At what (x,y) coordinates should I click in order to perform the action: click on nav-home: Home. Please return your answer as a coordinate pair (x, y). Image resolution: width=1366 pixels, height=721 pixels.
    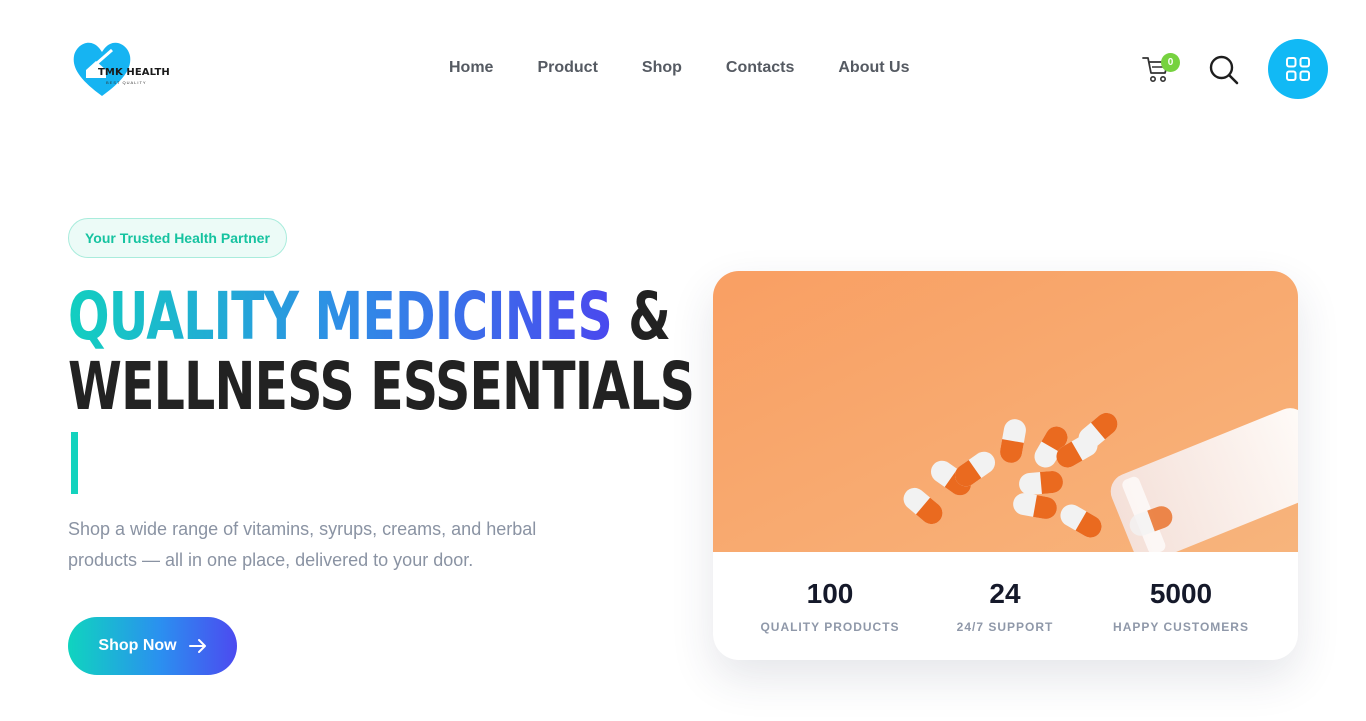
    Looking at the image, I should click on (471, 68).